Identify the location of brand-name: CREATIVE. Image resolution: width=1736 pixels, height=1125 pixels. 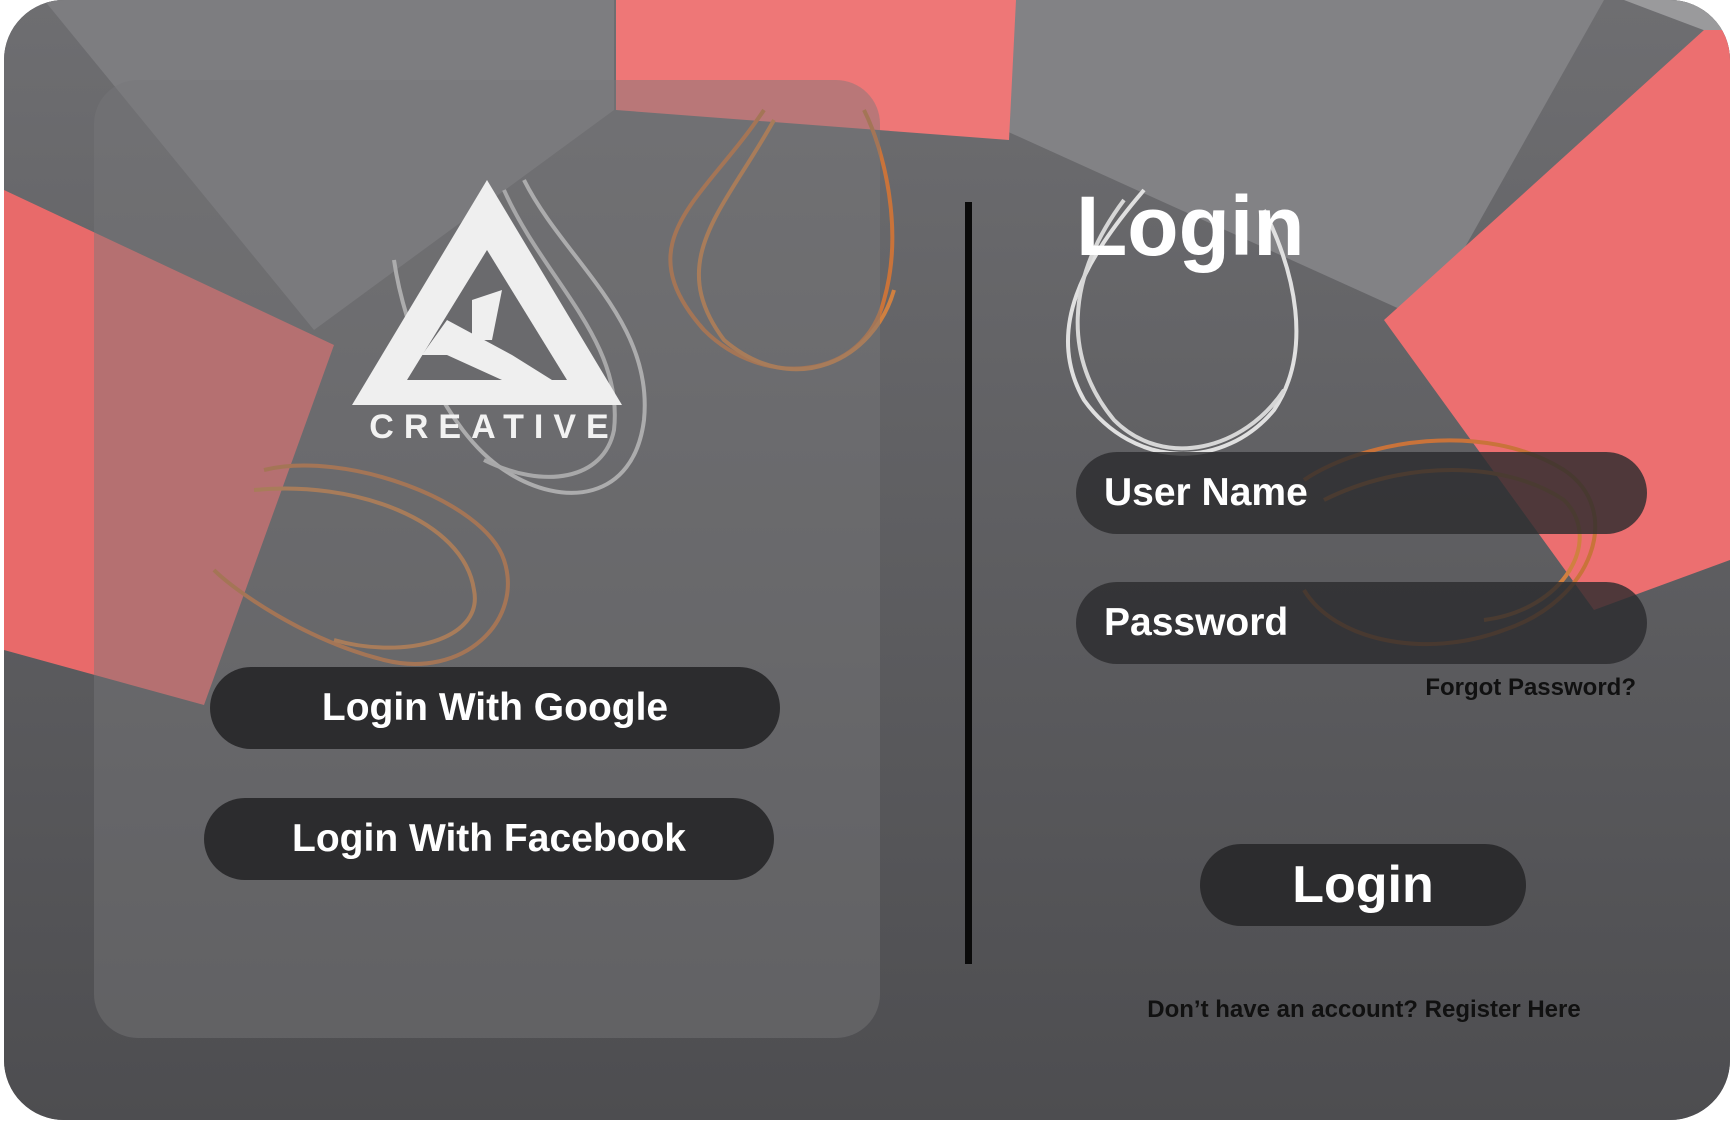
(494, 427).